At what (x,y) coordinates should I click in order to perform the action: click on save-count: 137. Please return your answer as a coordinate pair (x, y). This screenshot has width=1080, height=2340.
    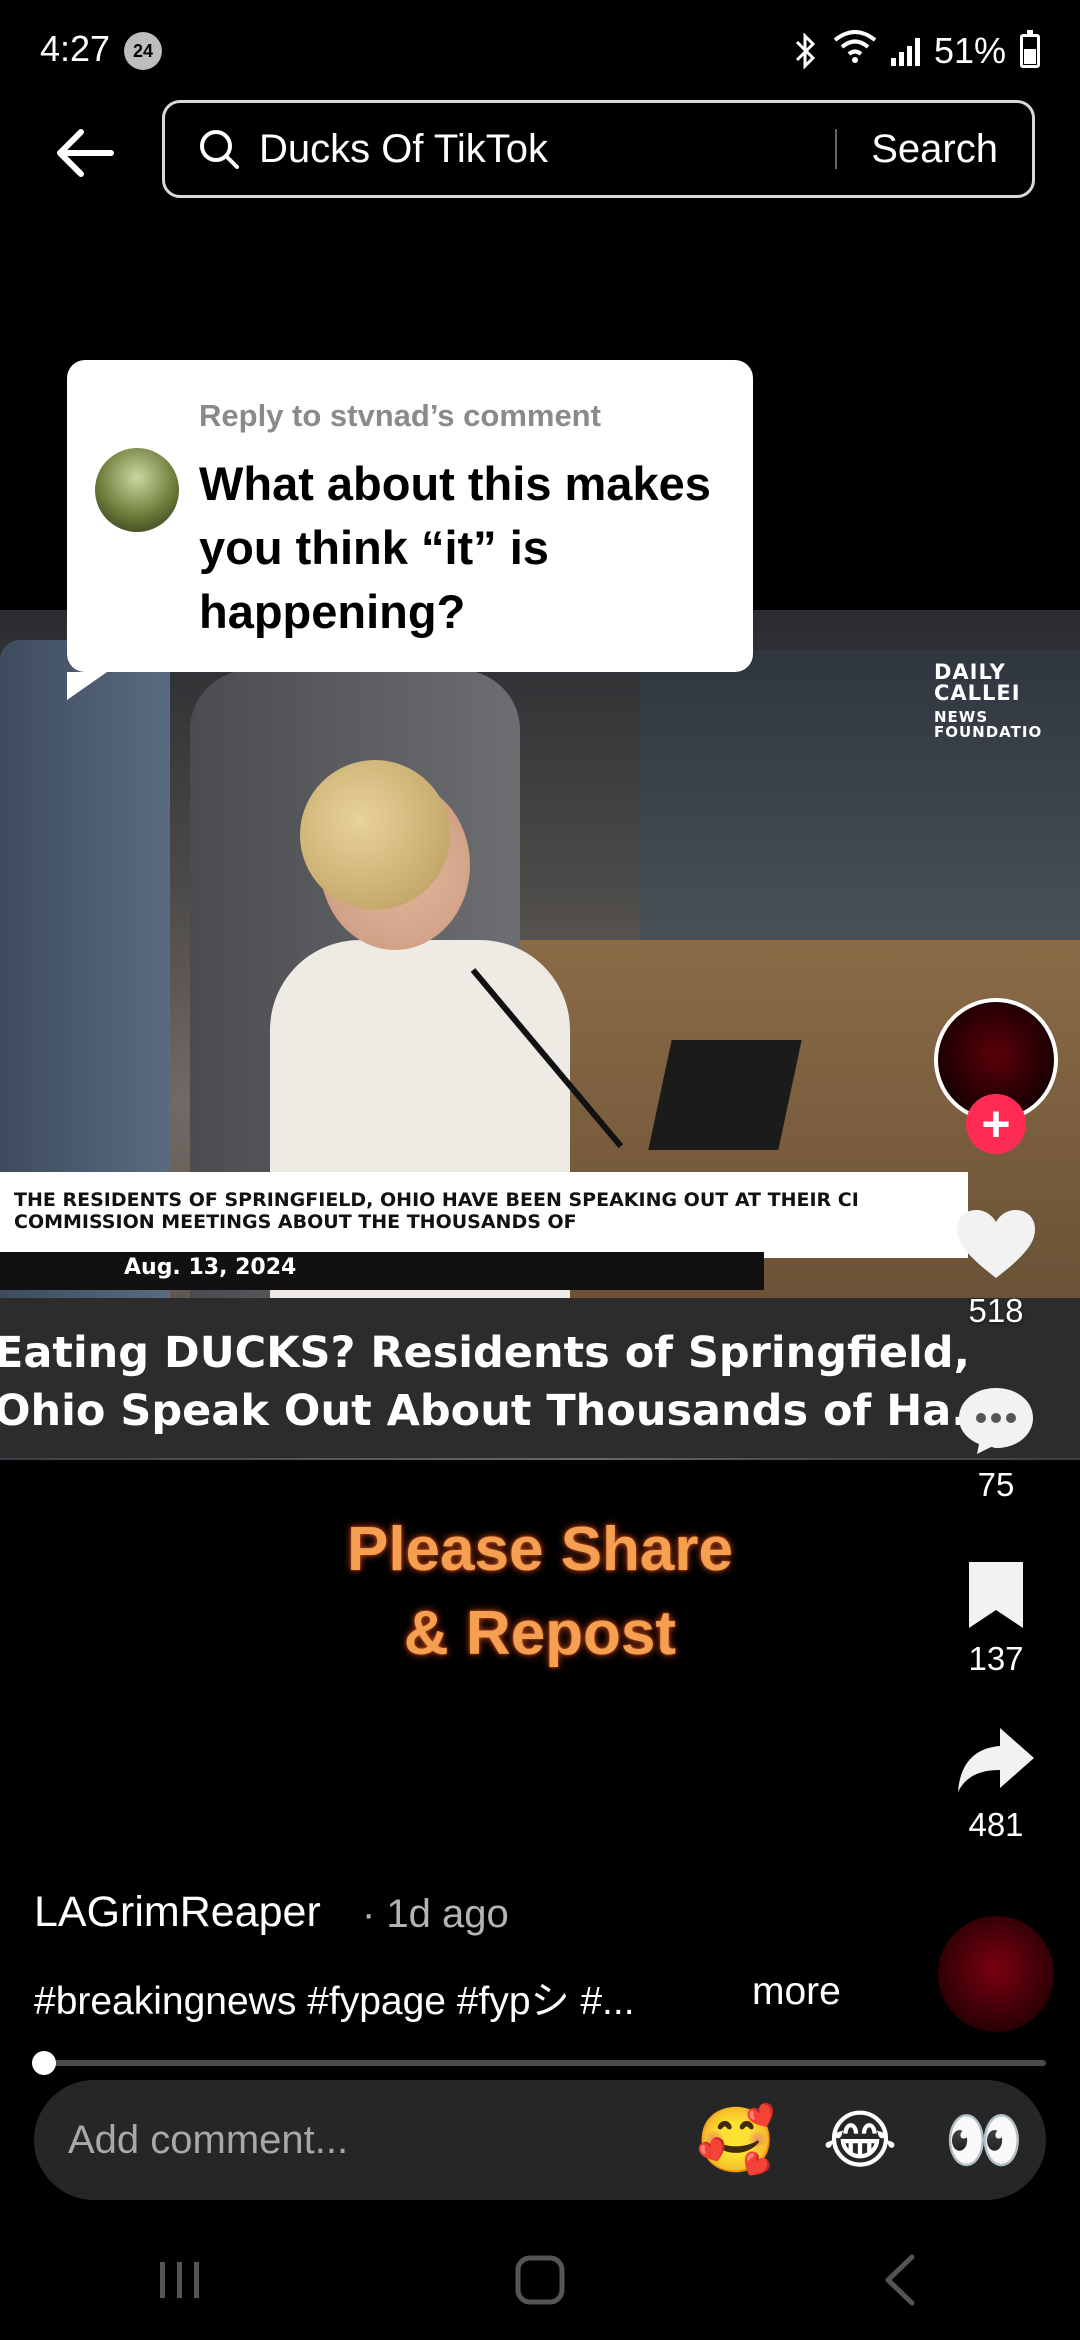
    Looking at the image, I should click on (996, 1658).